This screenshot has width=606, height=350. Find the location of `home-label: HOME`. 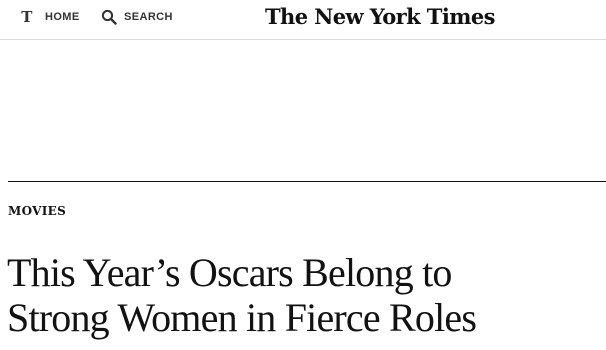

home-label: HOME is located at coordinates (62, 17).